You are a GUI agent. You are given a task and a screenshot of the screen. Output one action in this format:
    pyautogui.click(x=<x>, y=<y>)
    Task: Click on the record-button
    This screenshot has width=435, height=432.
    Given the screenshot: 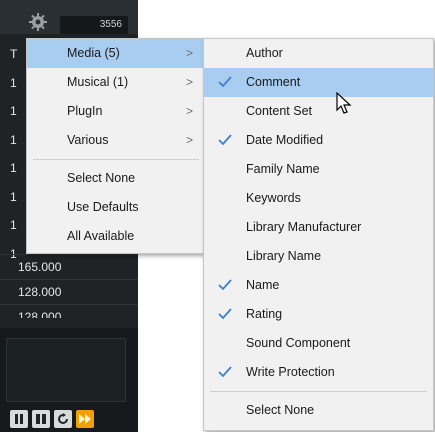 What is the action you would take?
    pyautogui.click(x=41, y=419)
    